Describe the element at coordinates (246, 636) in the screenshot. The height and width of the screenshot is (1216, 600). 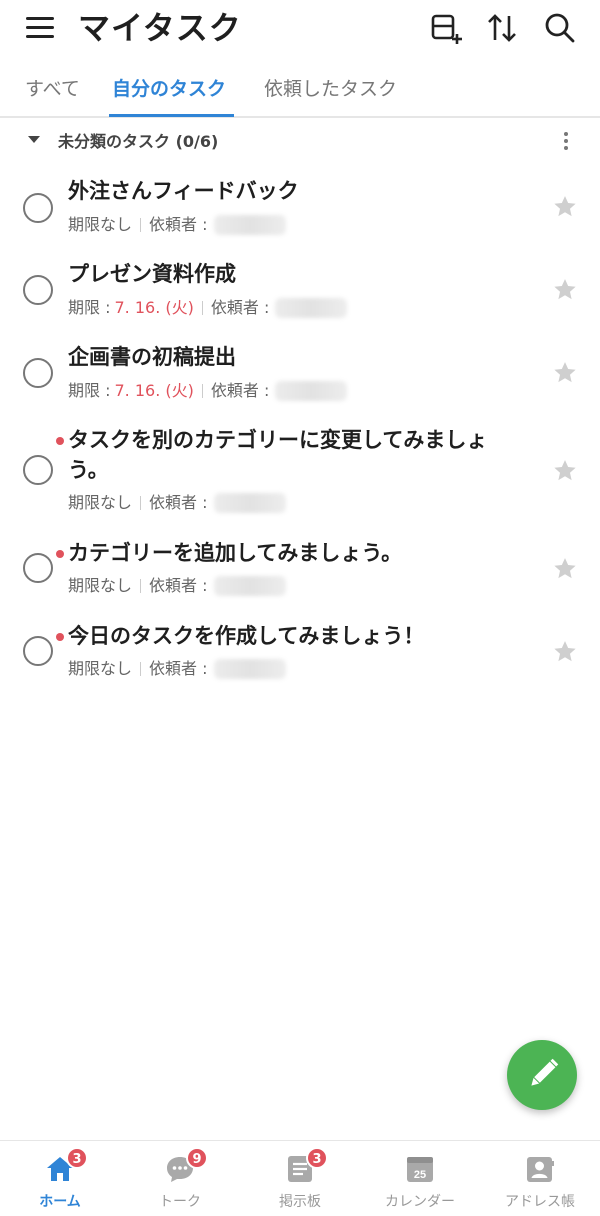
I see `task-title: 今日のタスクを作成してみましょう！` at that location.